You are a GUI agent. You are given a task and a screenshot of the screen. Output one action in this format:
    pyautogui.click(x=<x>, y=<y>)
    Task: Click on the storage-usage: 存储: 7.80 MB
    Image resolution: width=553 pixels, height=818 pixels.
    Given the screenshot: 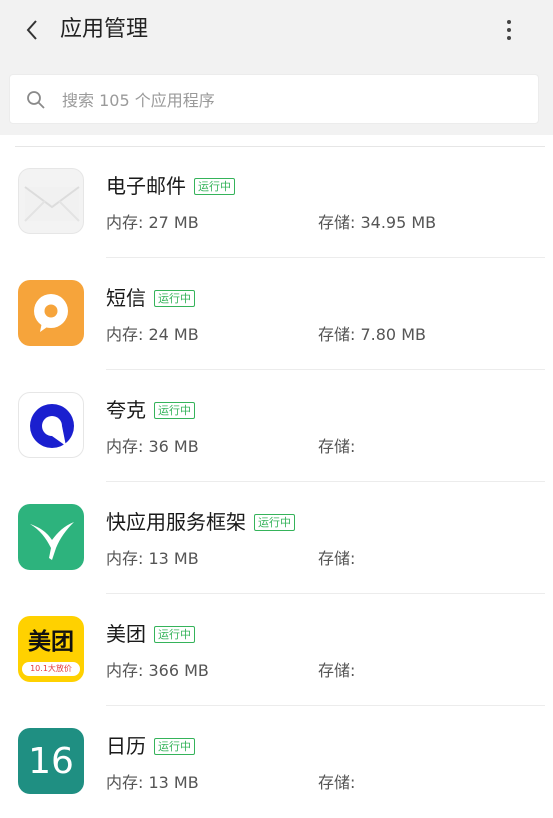 What is the action you would take?
    pyautogui.click(x=372, y=334)
    